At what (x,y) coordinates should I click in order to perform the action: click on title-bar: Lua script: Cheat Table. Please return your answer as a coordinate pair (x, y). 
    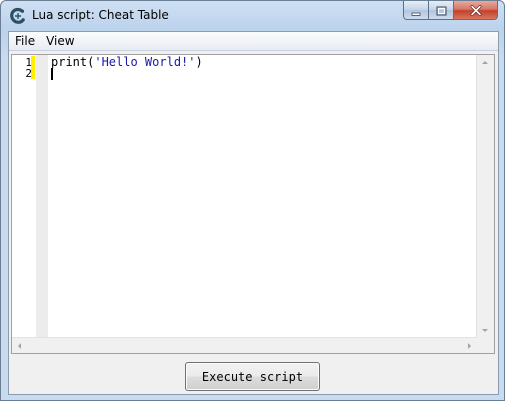
    Looking at the image, I should click on (252, 16).